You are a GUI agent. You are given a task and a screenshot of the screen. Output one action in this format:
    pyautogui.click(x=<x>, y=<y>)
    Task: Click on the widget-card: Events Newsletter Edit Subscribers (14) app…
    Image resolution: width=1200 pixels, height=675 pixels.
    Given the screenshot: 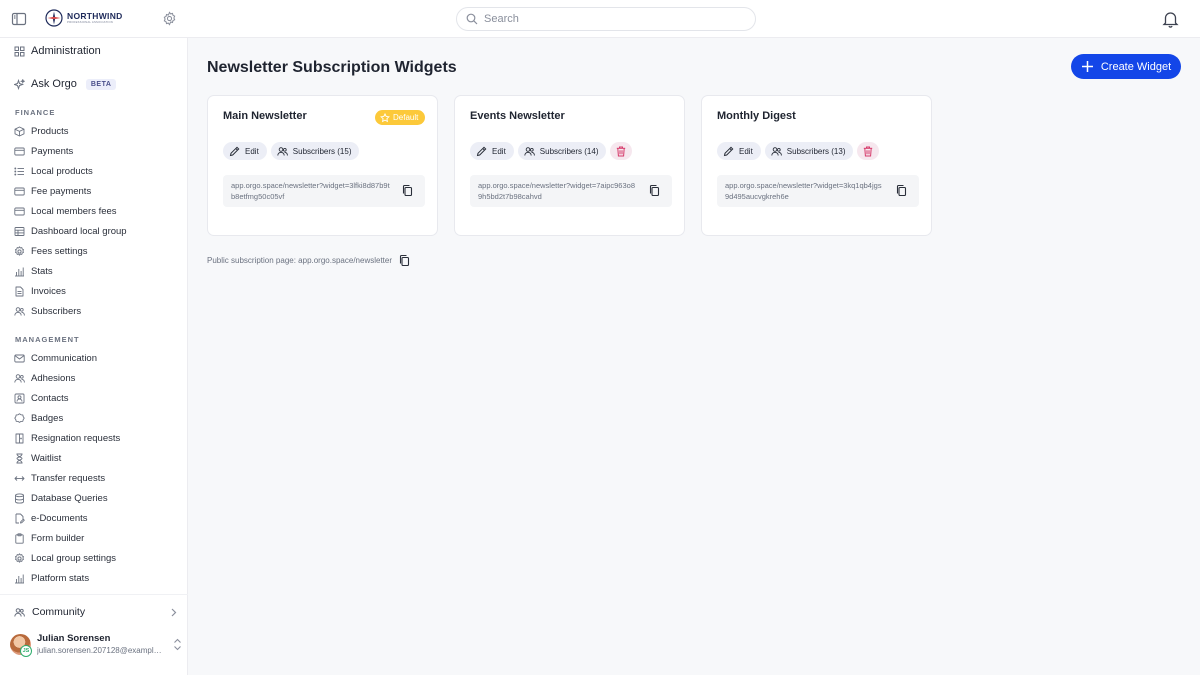 What is the action you would take?
    pyautogui.click(x=569, y=165)
    